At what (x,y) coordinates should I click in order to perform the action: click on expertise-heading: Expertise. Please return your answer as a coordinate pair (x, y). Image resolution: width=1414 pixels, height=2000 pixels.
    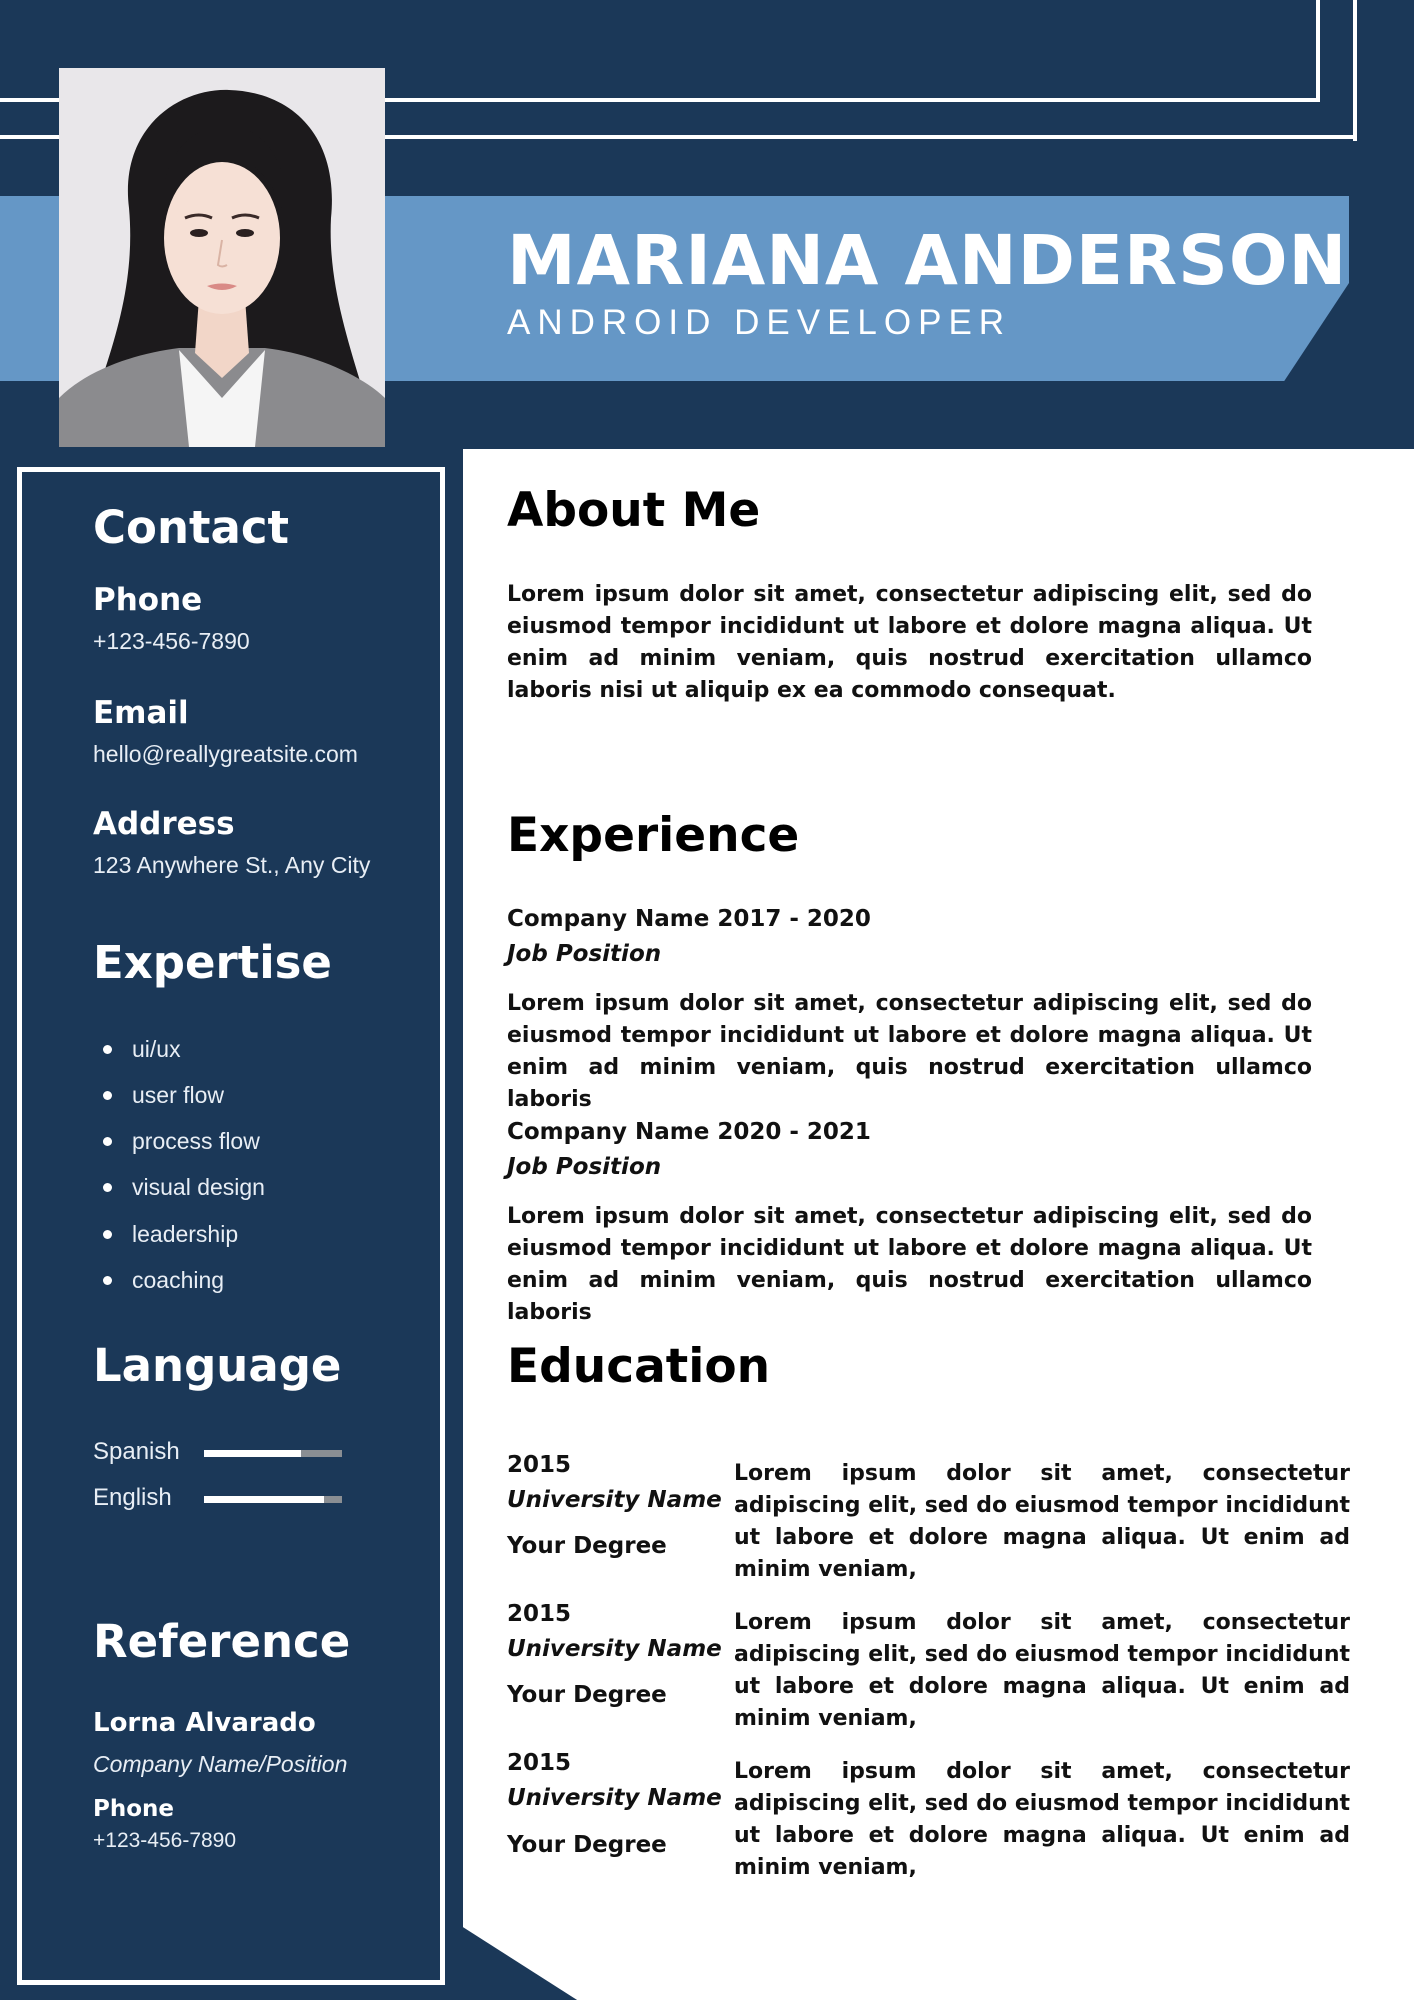
    Looking at the image, I should click on (212, 962).